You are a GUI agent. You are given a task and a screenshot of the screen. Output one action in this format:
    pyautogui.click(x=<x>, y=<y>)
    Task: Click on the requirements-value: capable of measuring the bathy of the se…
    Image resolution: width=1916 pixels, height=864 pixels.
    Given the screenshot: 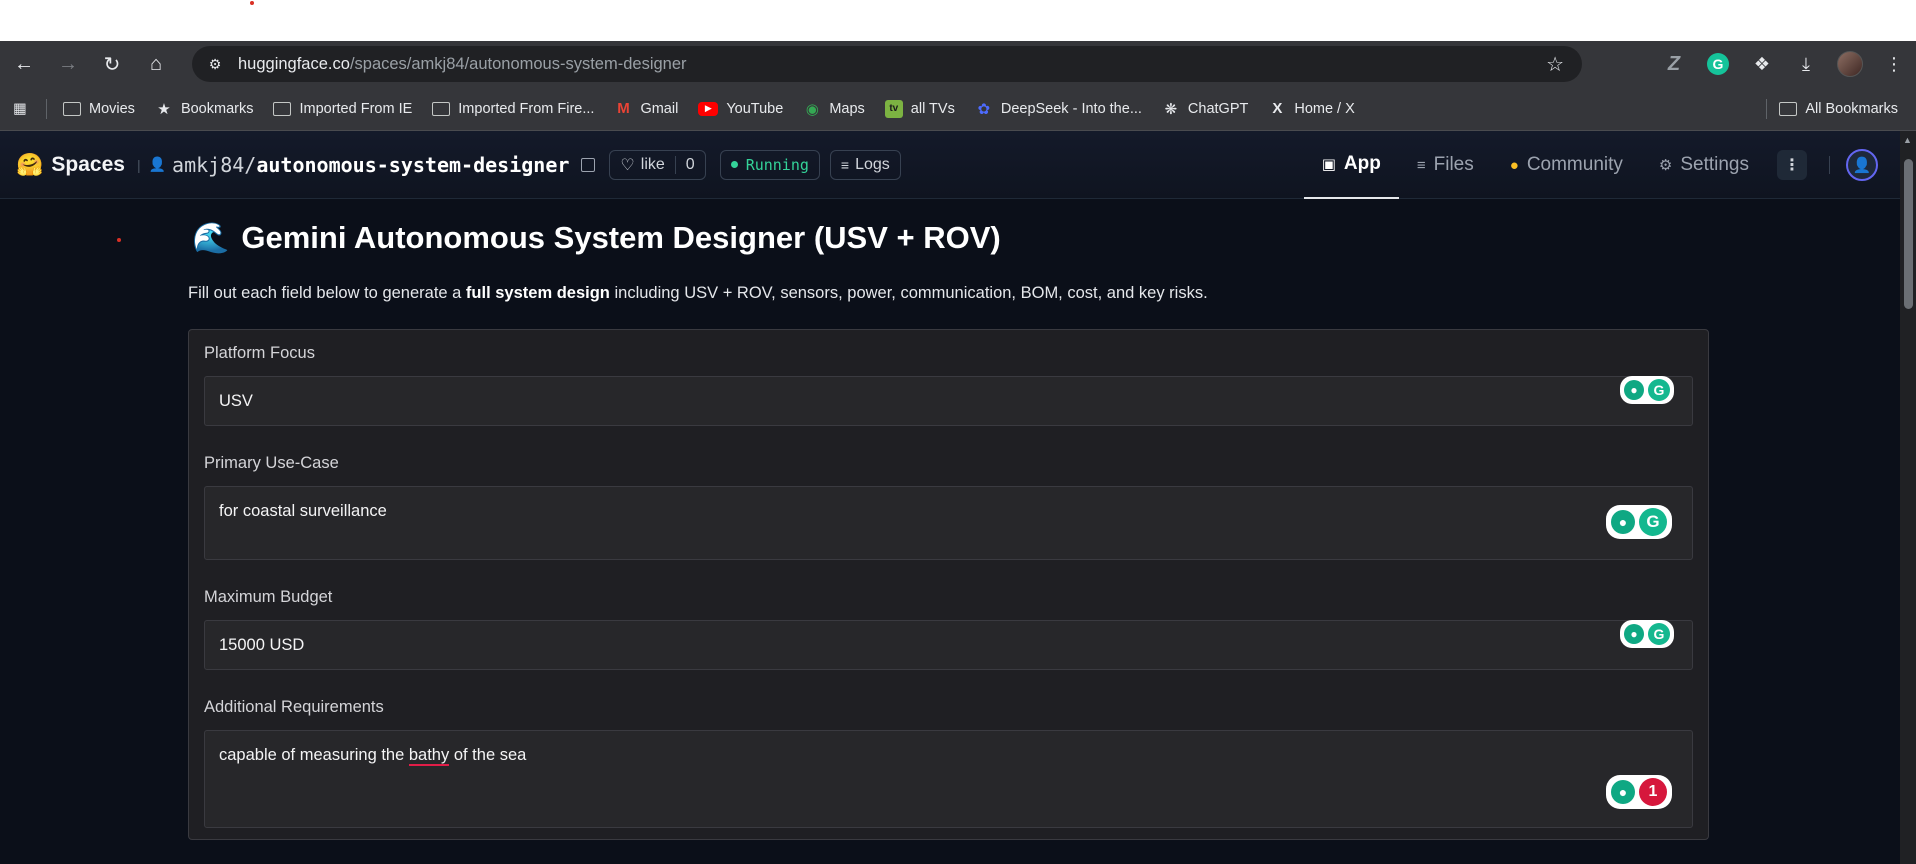 What is the action you would take?
    pyautogui.click(x=372, y=756)
    